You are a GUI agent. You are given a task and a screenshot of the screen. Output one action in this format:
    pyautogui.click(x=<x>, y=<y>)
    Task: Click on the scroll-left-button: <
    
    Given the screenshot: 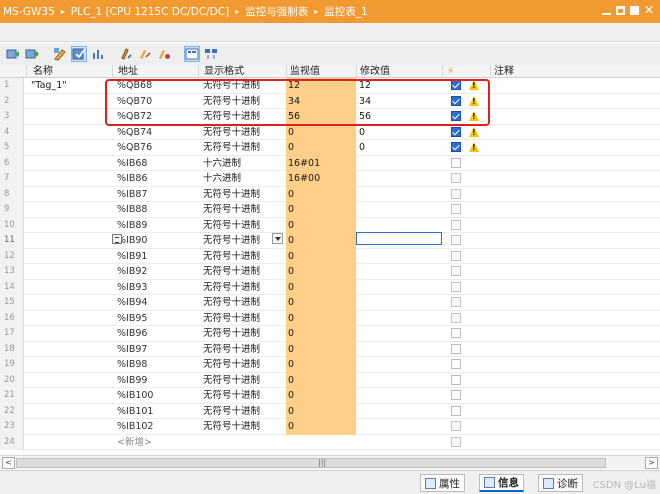 What is the action you would take?
    pyautogui.click(x=8, y=463)
    